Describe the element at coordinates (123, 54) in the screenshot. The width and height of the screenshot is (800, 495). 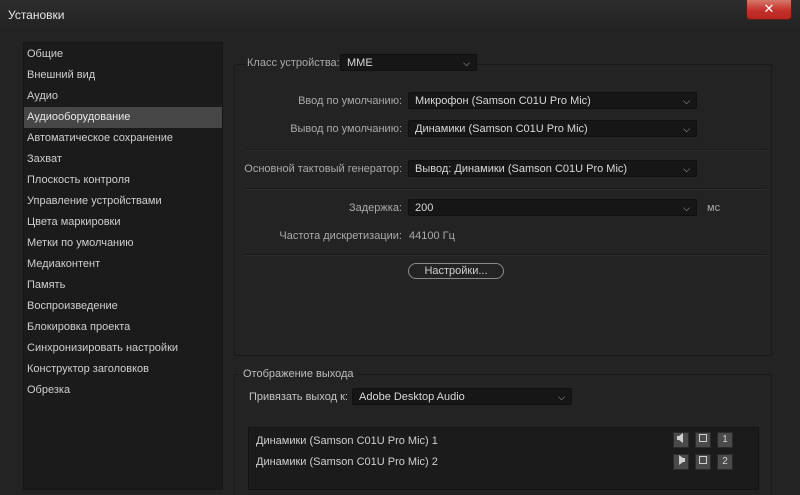
I see `sidebar-item: Общие` at that location.